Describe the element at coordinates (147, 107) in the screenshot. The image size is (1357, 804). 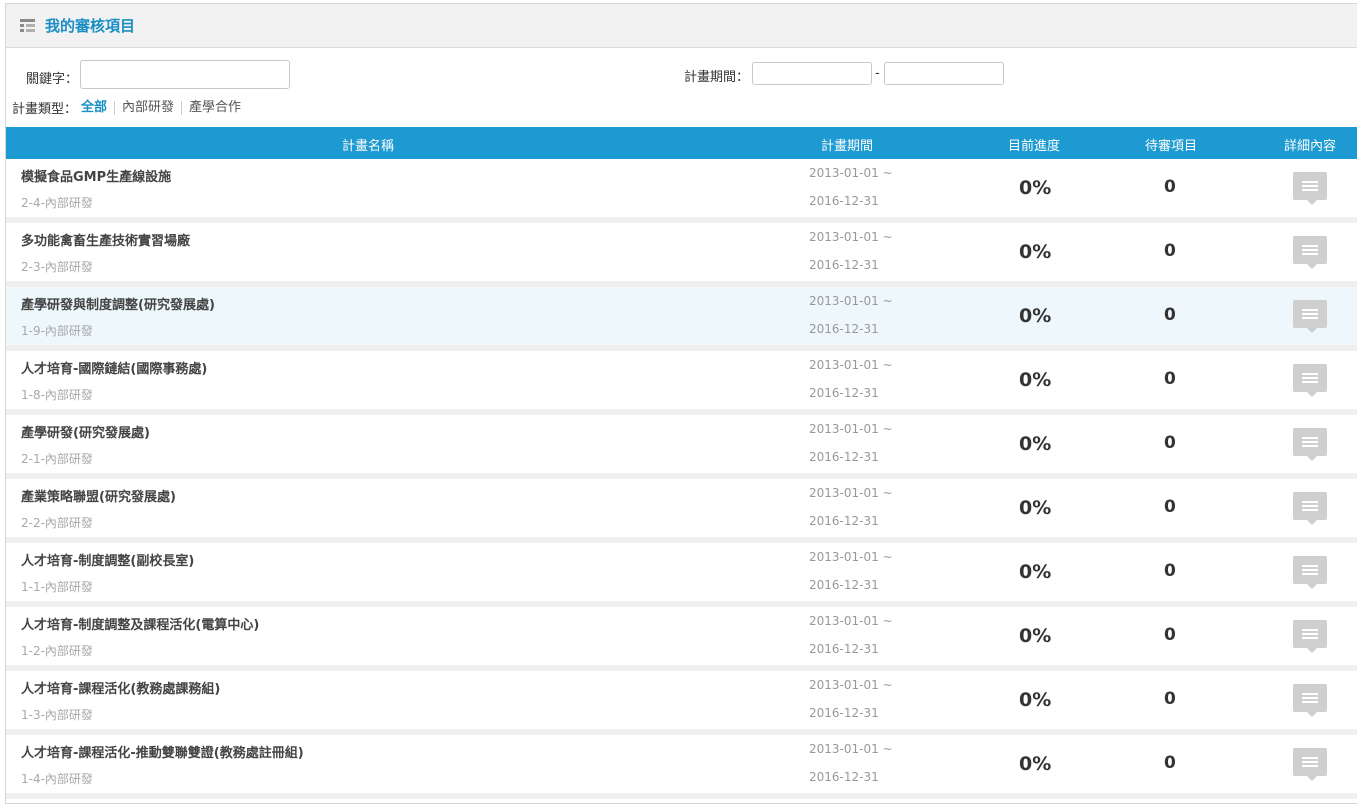
I see `type-option-internal: 內部研發` at that location.